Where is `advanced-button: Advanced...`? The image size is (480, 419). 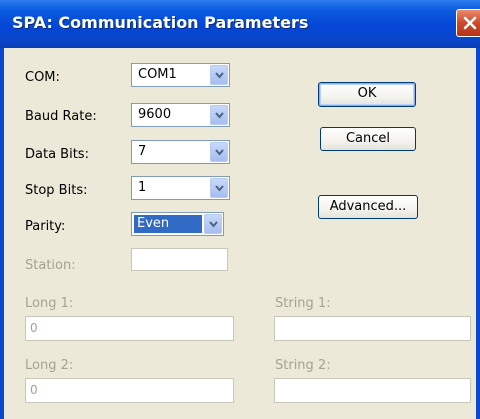 advanced-button: Advanced... is located at coordinates (368, 207).